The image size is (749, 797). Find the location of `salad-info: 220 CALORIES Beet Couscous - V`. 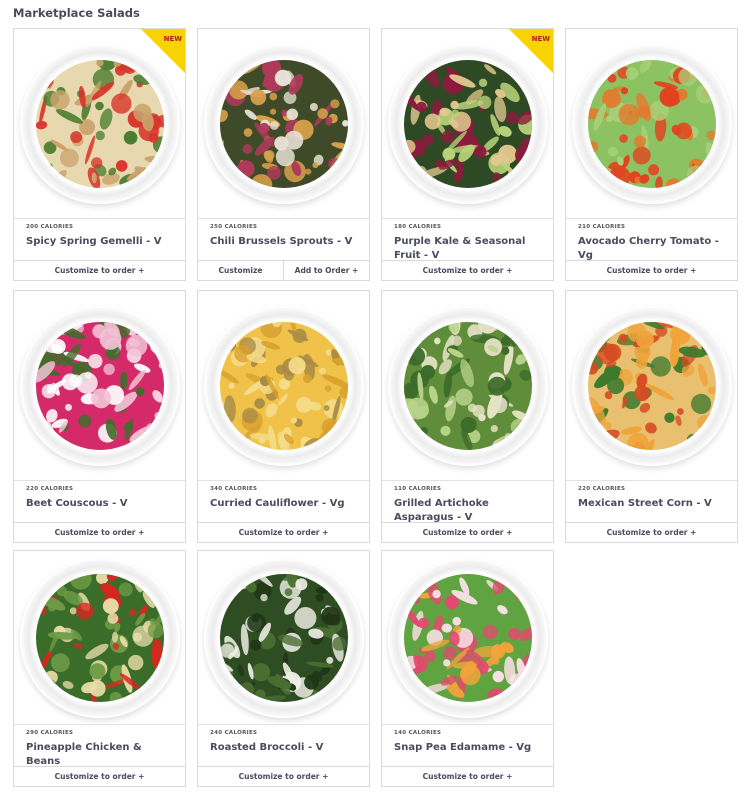

salad-info: 220 CALORIES Beet Couscous - V is located at coordinates (99, 501).